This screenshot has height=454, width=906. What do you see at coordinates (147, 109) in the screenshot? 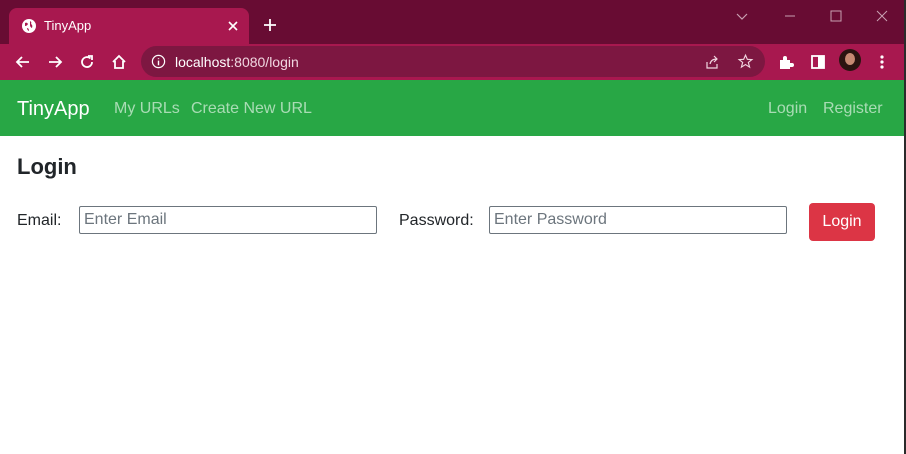
I see `nav-my-urls: My URLs` at bounding box center [147, 109].